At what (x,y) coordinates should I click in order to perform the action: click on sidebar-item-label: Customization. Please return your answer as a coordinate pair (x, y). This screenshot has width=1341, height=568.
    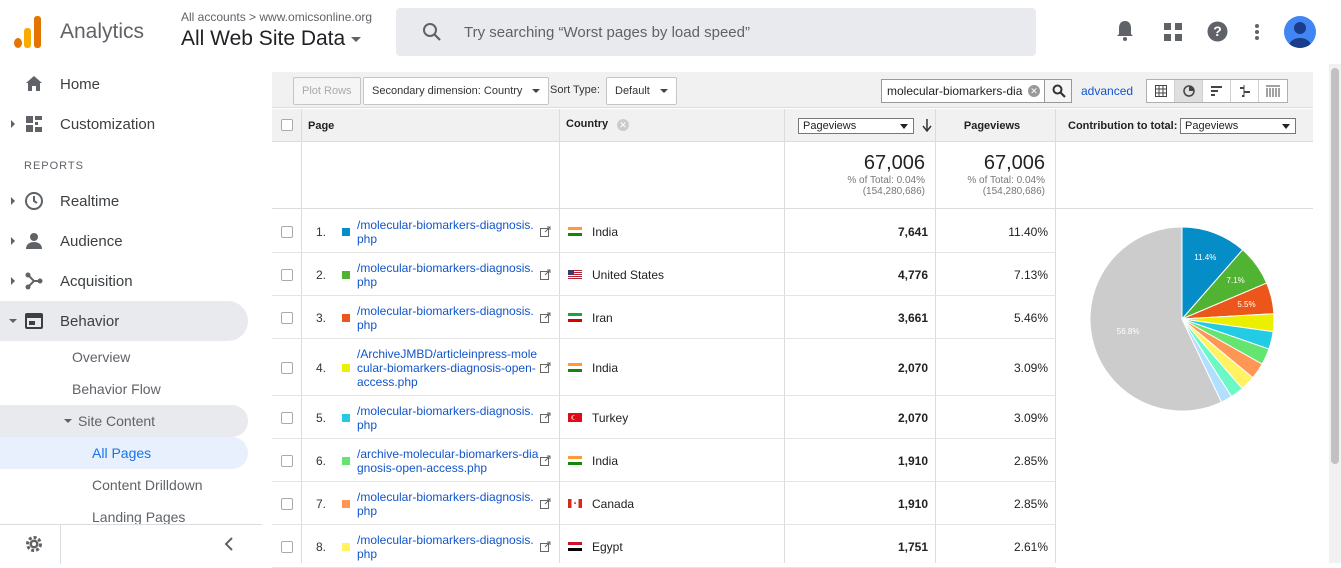
    Looking at the image, I should click on (108, 124).